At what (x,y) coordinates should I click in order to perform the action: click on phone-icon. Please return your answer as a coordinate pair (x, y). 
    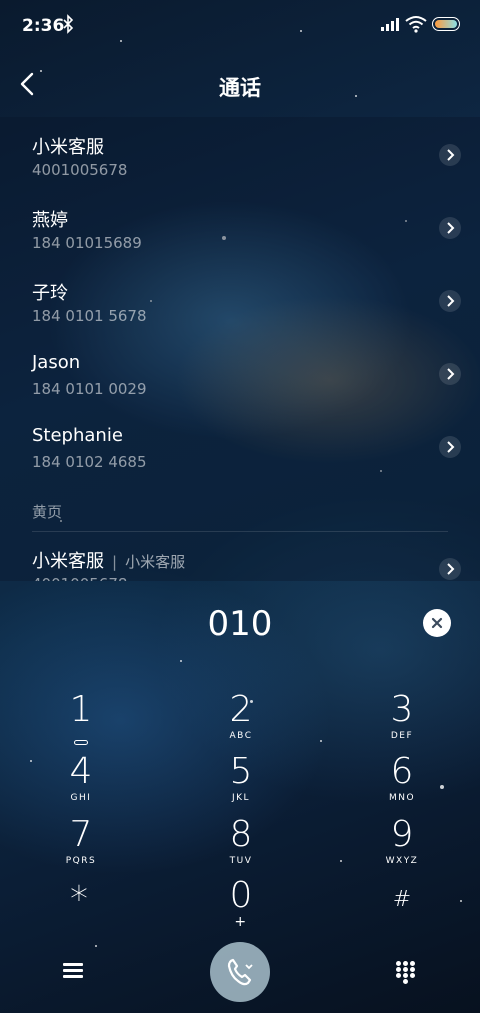
    Looking at the image, I should click on (240, 972).